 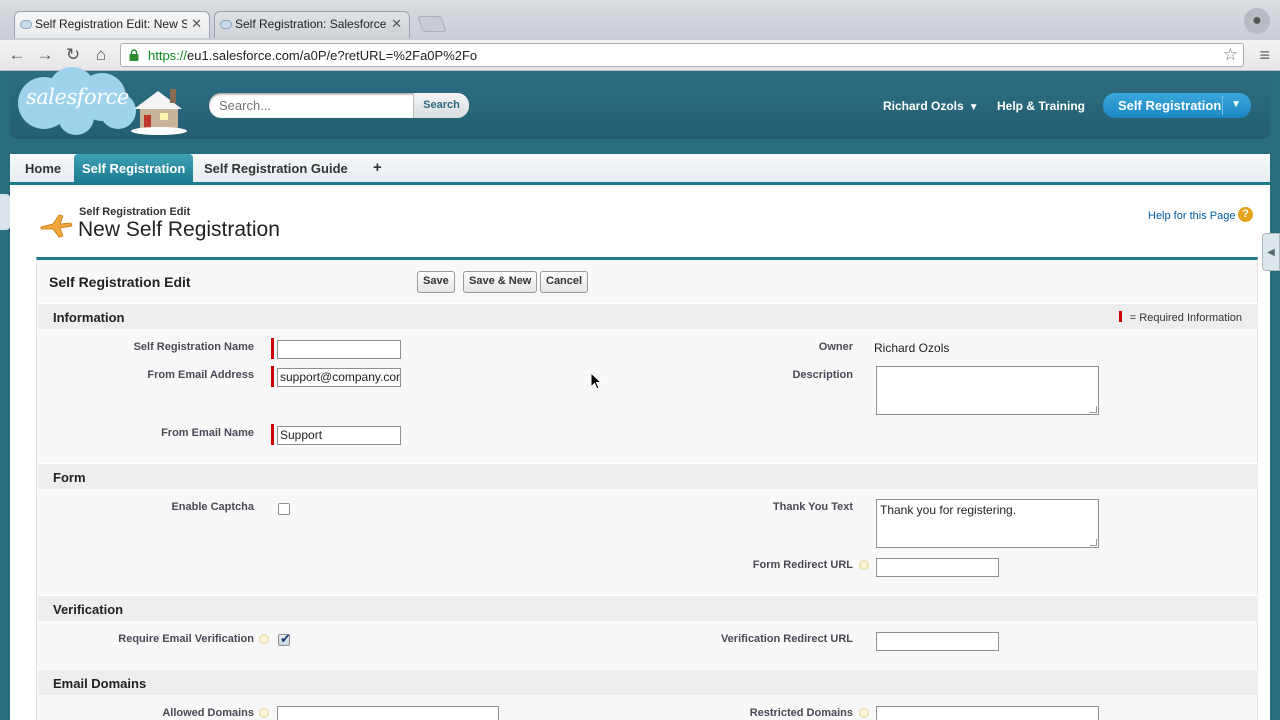 I want to click on label-self-registration-name: Self Registration Name, so click(x=193, y=347).